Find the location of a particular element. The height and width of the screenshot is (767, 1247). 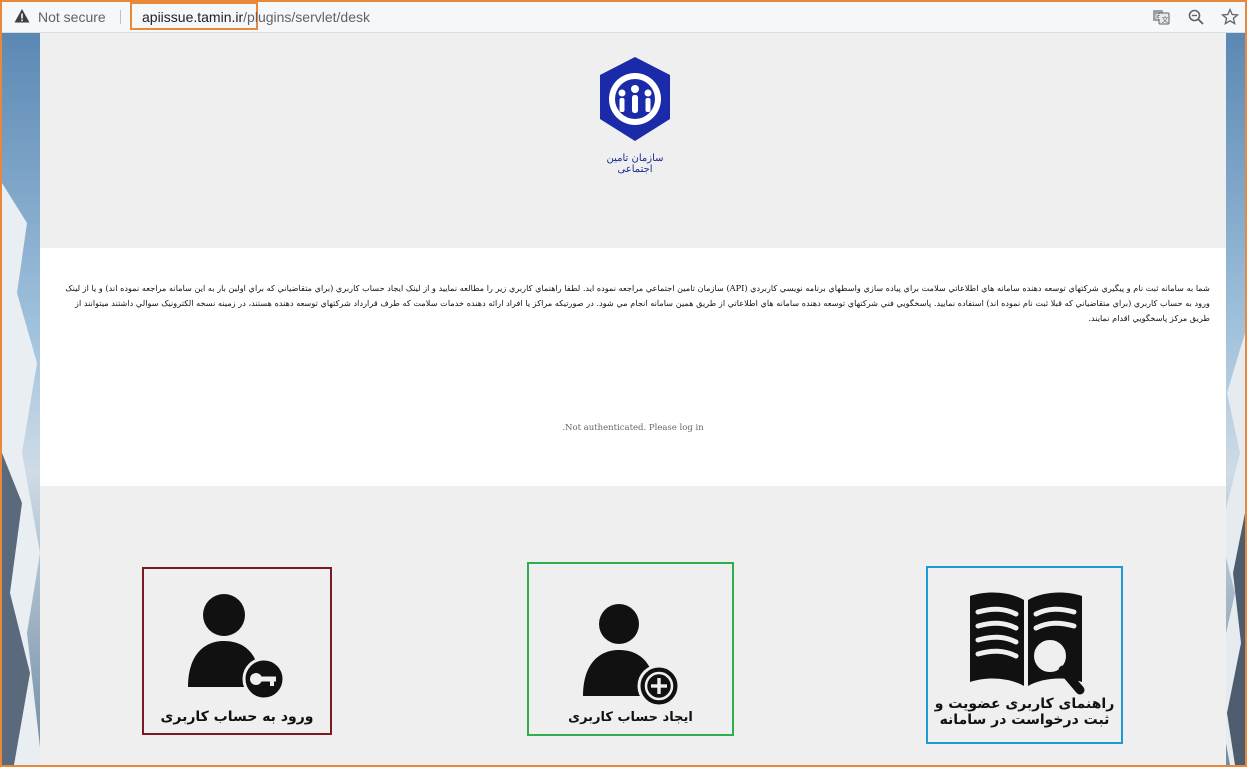

auth-status: .Not authenticated. Please log in is located at coordinates (633, 428).